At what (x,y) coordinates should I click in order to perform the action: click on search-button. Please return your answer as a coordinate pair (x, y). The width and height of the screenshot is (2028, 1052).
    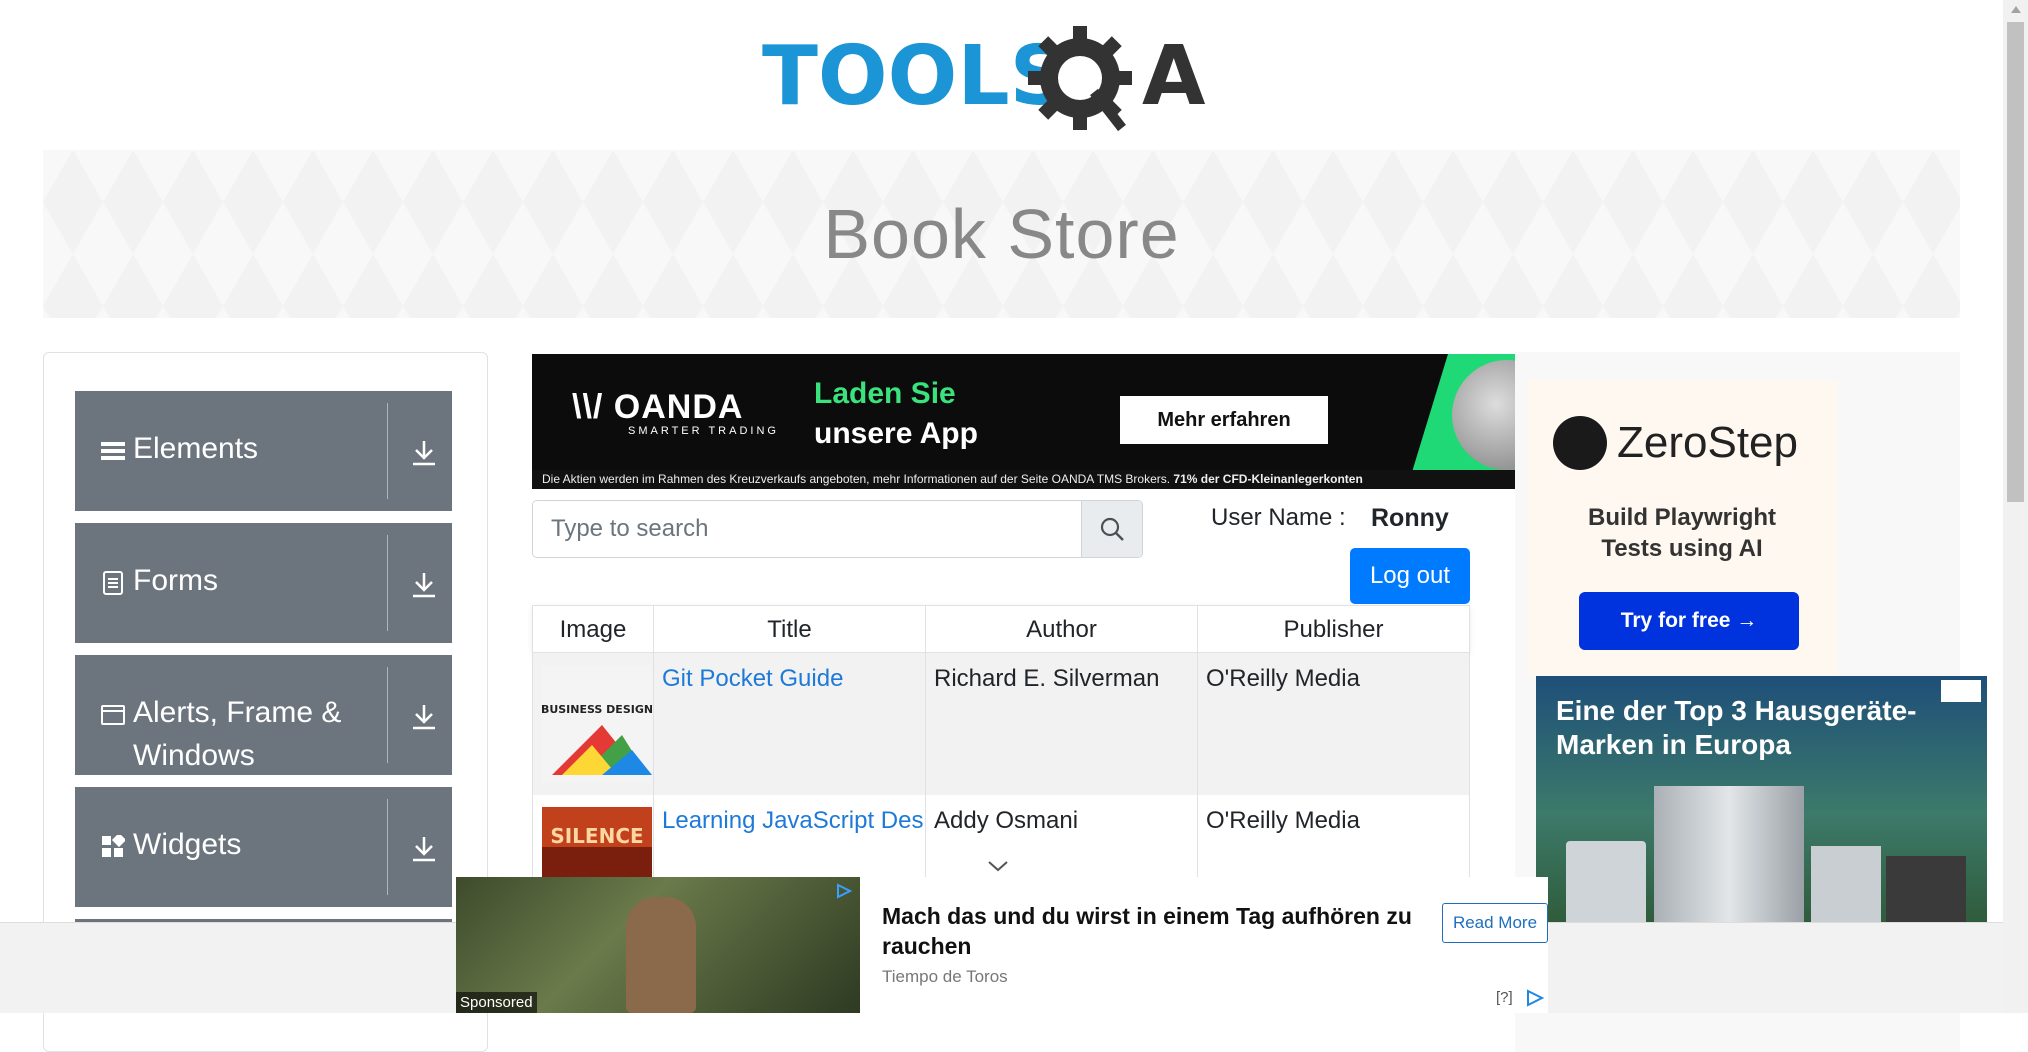
    Looking at the image, I should click on (1111, 529).